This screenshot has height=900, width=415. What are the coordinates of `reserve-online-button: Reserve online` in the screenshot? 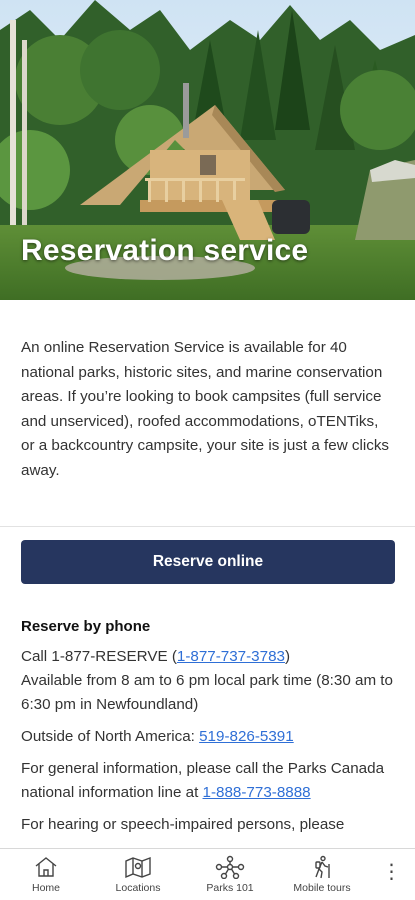 It's located at (208, 562).